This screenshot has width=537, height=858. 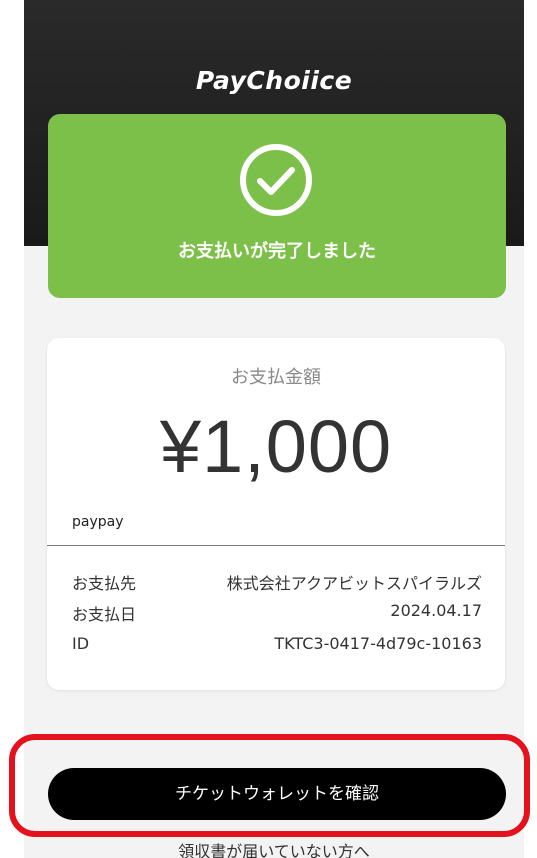 What do you see at coordinates (276, 377) in the screenshot?
I see `amount-label: お支払金額` at bounding box center [276, 377].